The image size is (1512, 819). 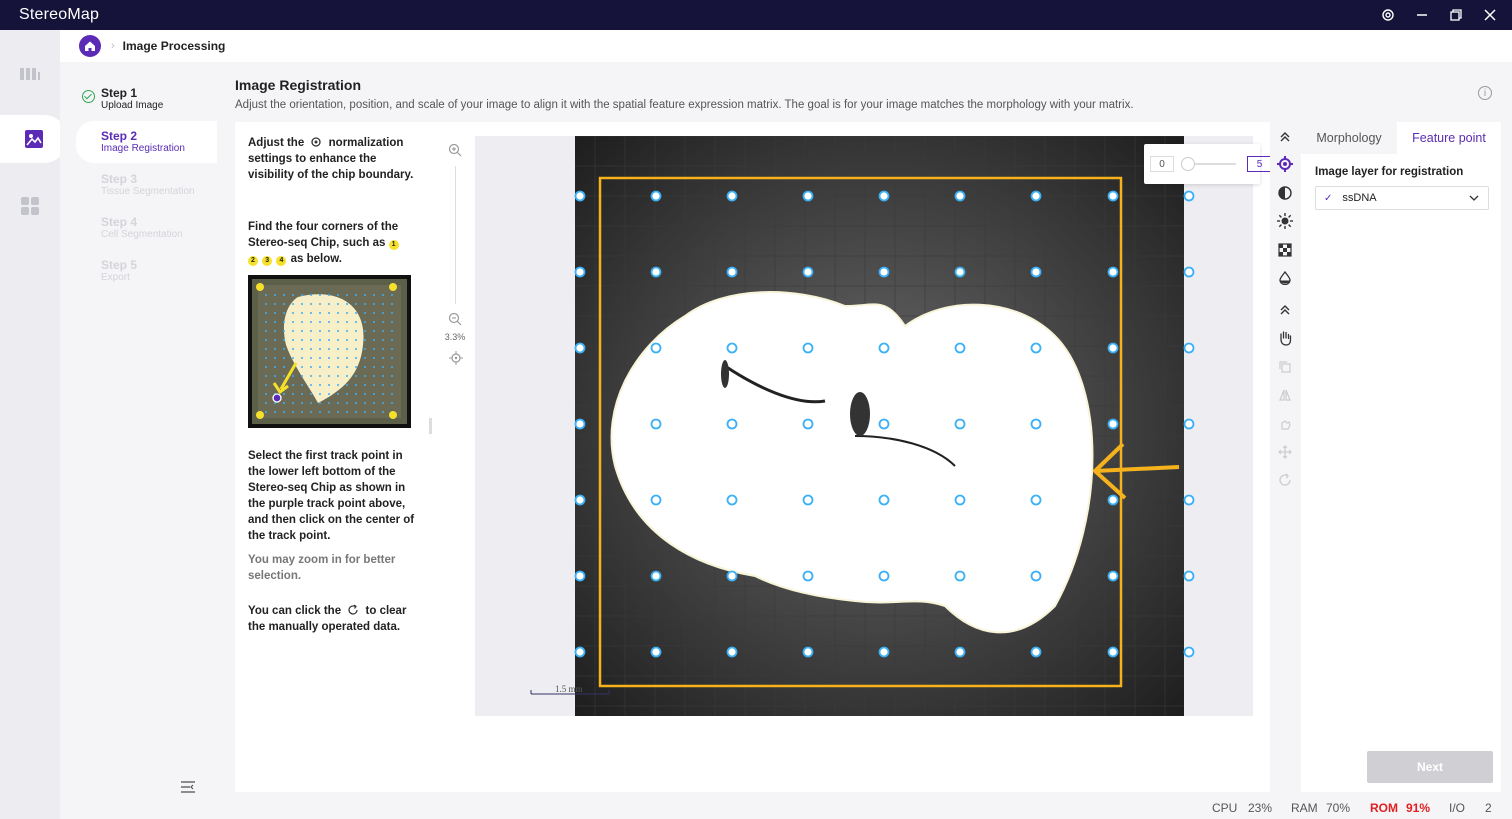 What do you see at coordinates (1485, 93) in the screenshot?
I see `info-icon: i` at bounding box center [1485, 93].